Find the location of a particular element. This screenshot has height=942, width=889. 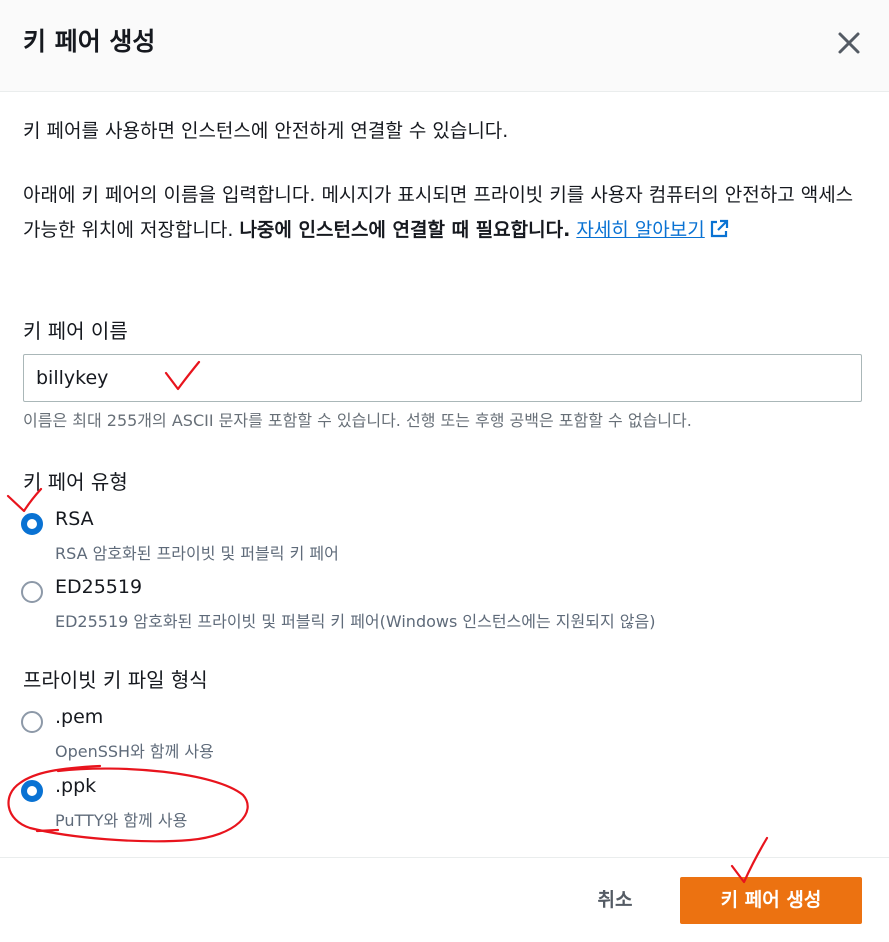

key-pair-name-input is located at coordinates (442, 378).